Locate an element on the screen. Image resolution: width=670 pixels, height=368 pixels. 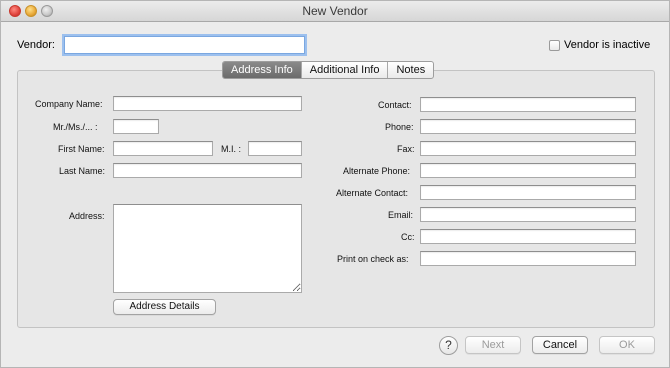
tab-address-info: Address Info is located at coordinates (262, 70).